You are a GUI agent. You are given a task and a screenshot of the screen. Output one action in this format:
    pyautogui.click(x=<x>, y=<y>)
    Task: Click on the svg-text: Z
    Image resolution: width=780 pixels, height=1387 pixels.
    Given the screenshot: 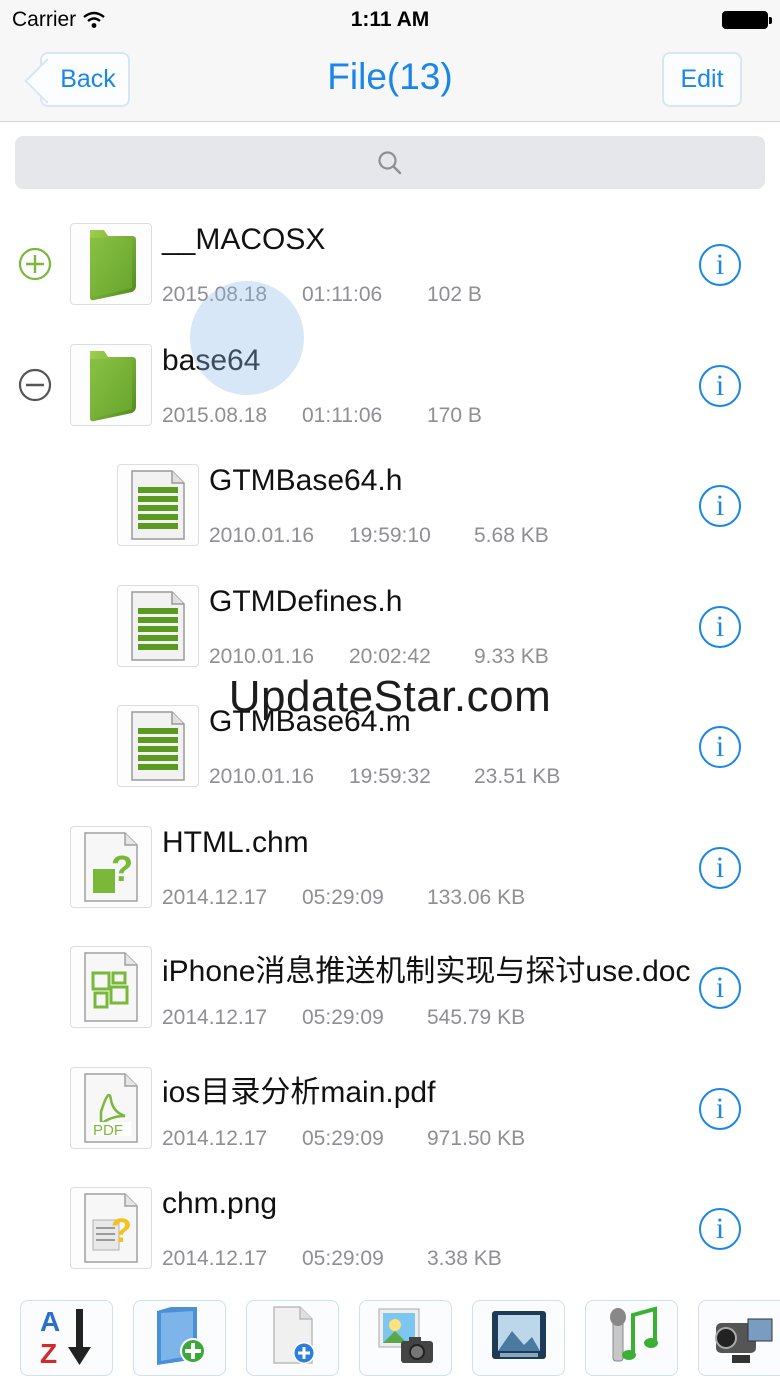 What is the action you would take?
    pyautogui.click(x=48, y=1353)
    